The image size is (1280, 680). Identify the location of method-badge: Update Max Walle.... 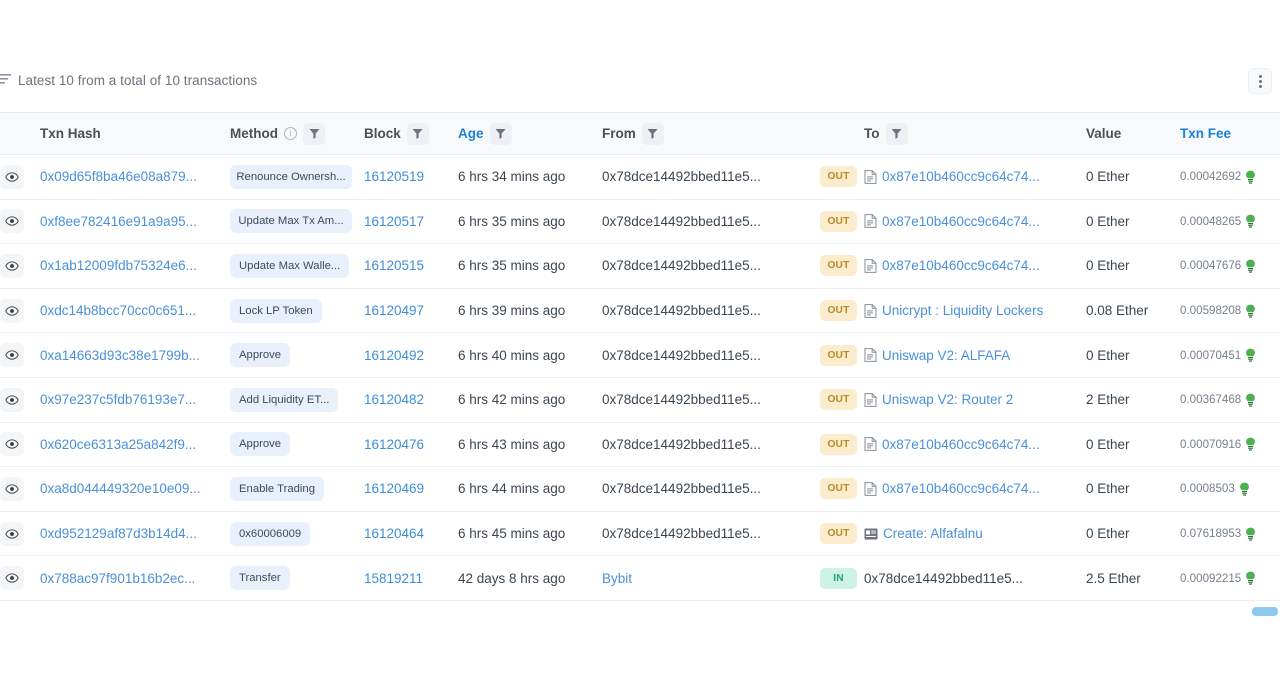
(290, 265).